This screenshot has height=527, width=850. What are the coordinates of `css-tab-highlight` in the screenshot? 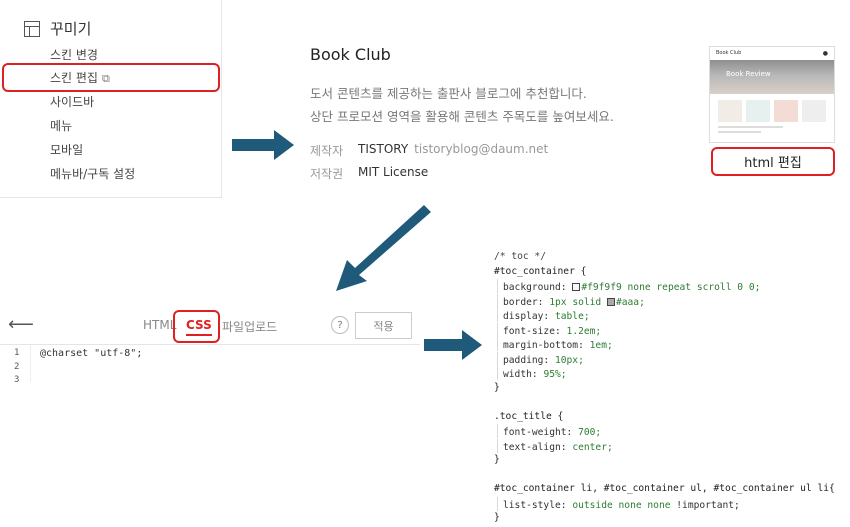 It's located at (196, 326).